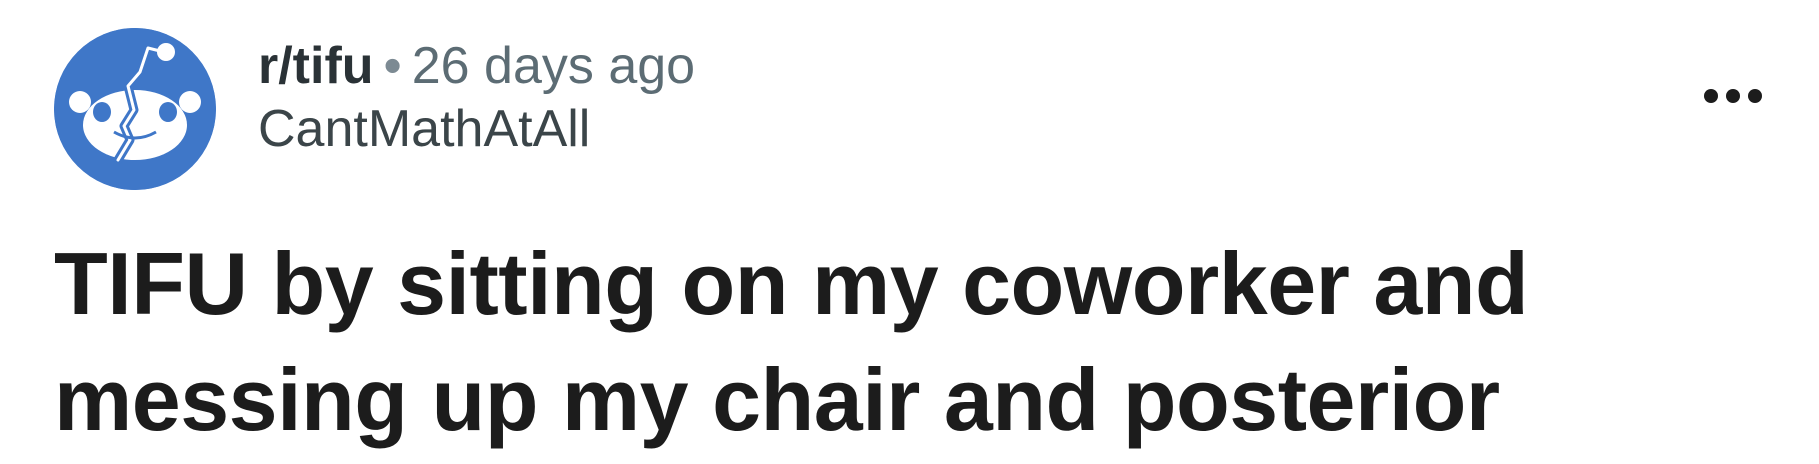  I want to click on subreddit-avatar-icon, so click(135, 109).